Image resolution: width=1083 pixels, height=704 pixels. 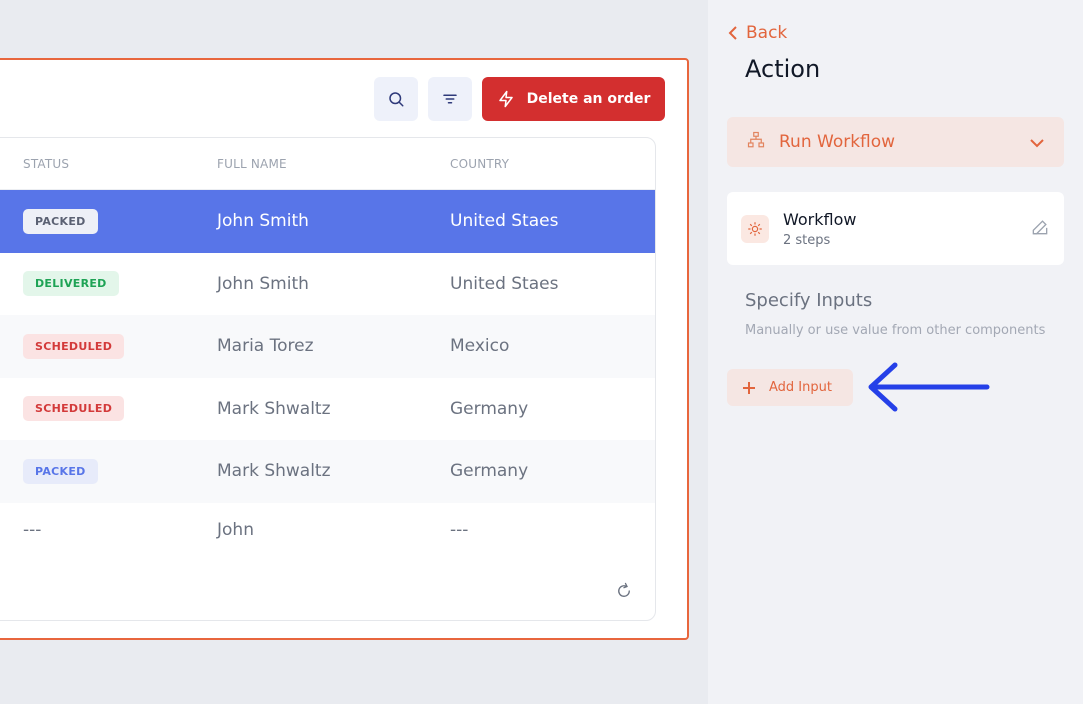 I want to click on search-button, so click(x=396, y=99).